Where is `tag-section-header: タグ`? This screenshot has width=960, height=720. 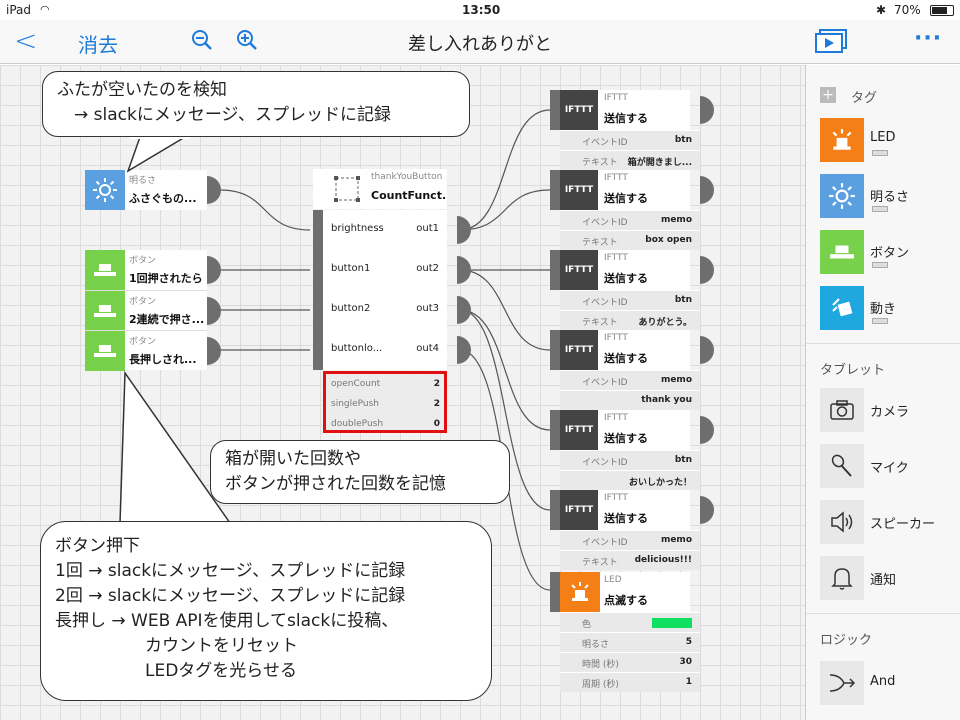
tag-section-header: タグ is located at coordinates (864, 98).